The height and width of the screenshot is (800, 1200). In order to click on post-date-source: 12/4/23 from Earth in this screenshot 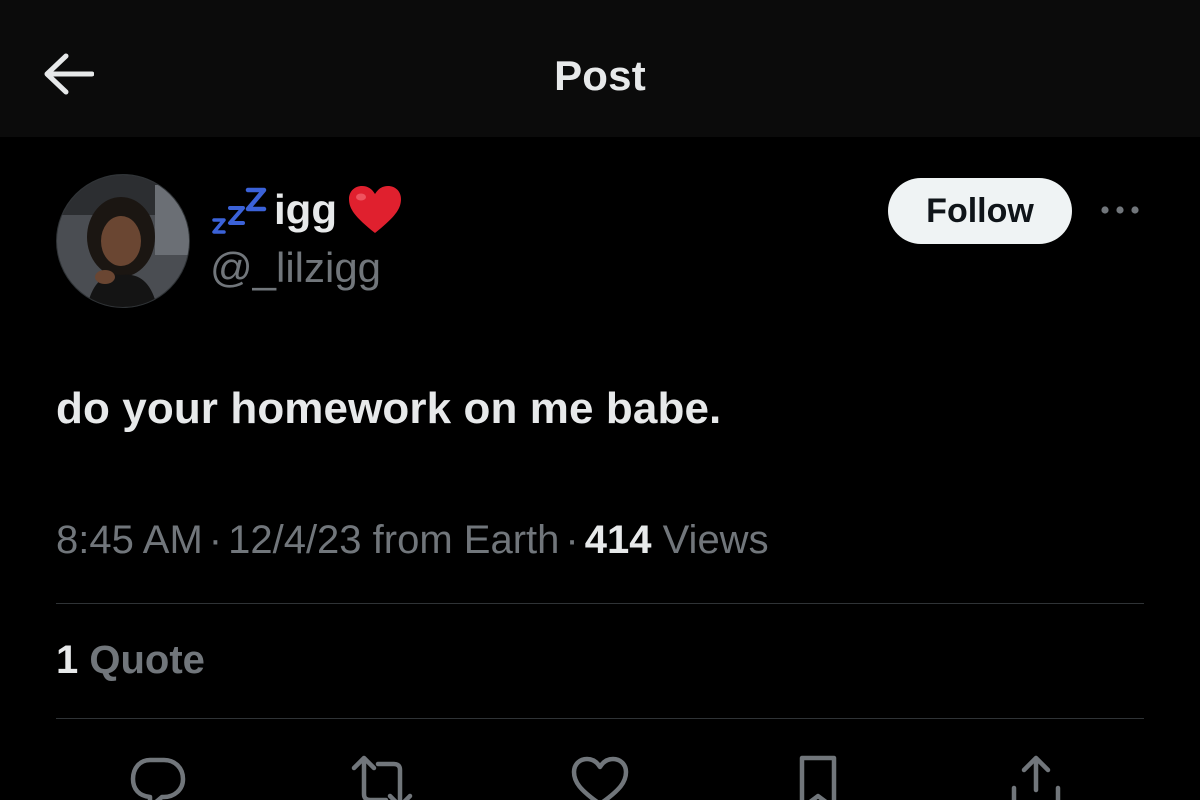, I will do `click(394, 540)`.